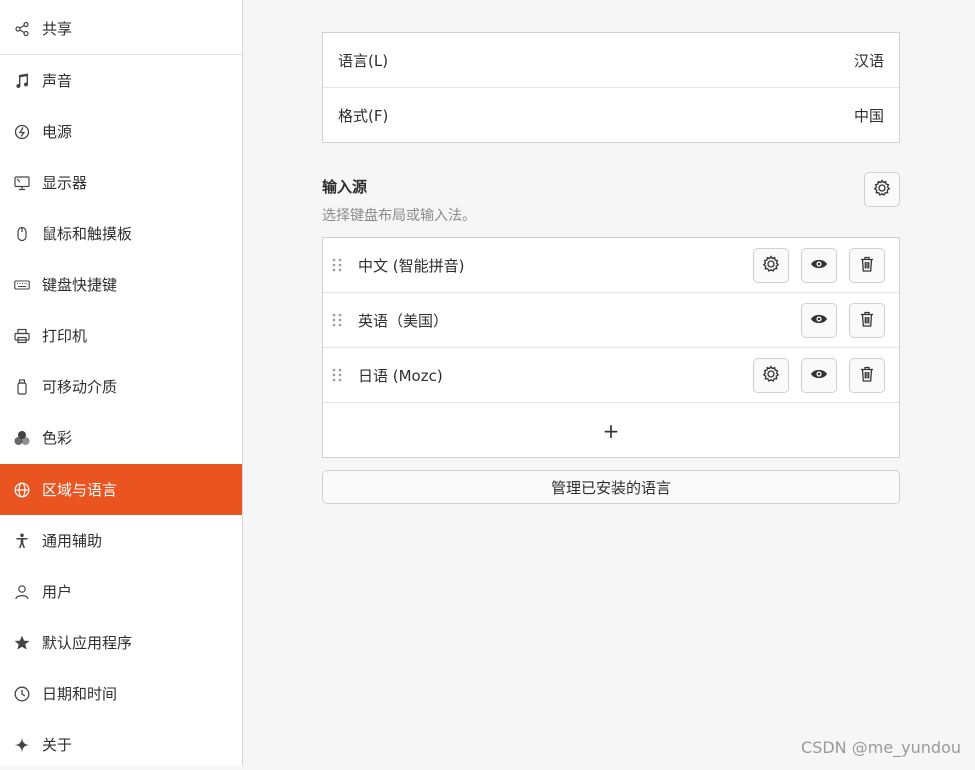 The image size is (975, 770). What do you see at coordinates (121, 437) in the screenshot?
I see `sidebar-item-color: 色彩` at bounding box center [121, 437].